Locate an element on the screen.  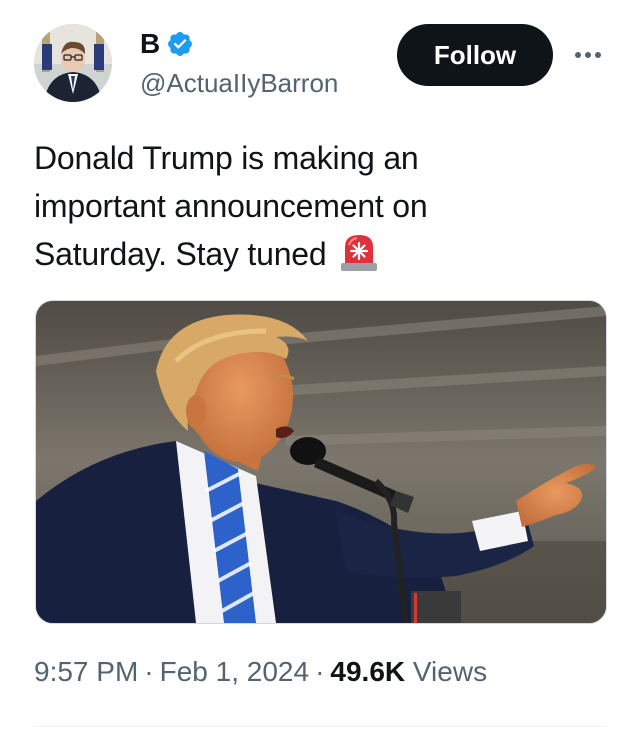
divider is located at coordinates (320, 726).